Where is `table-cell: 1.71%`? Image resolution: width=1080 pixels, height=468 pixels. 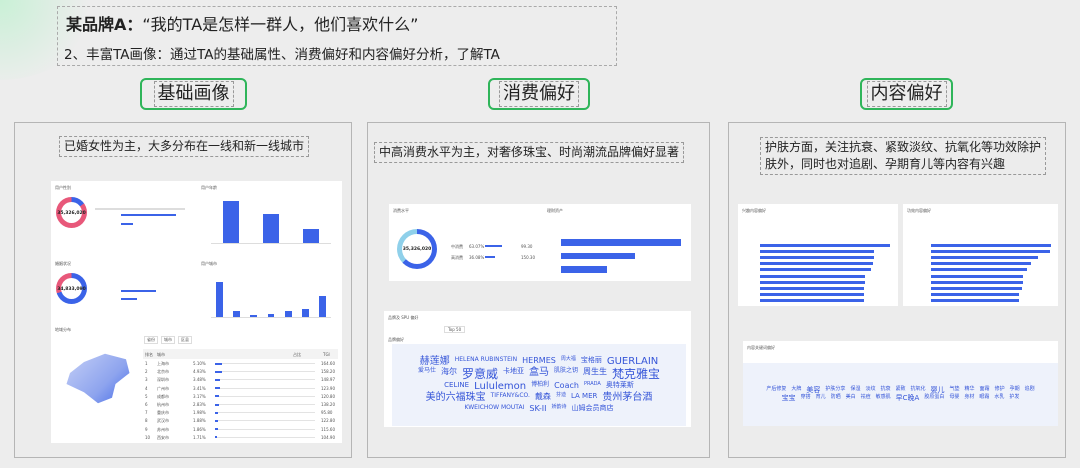 table-cell: 1.71% is located at coordinates (199, 437).